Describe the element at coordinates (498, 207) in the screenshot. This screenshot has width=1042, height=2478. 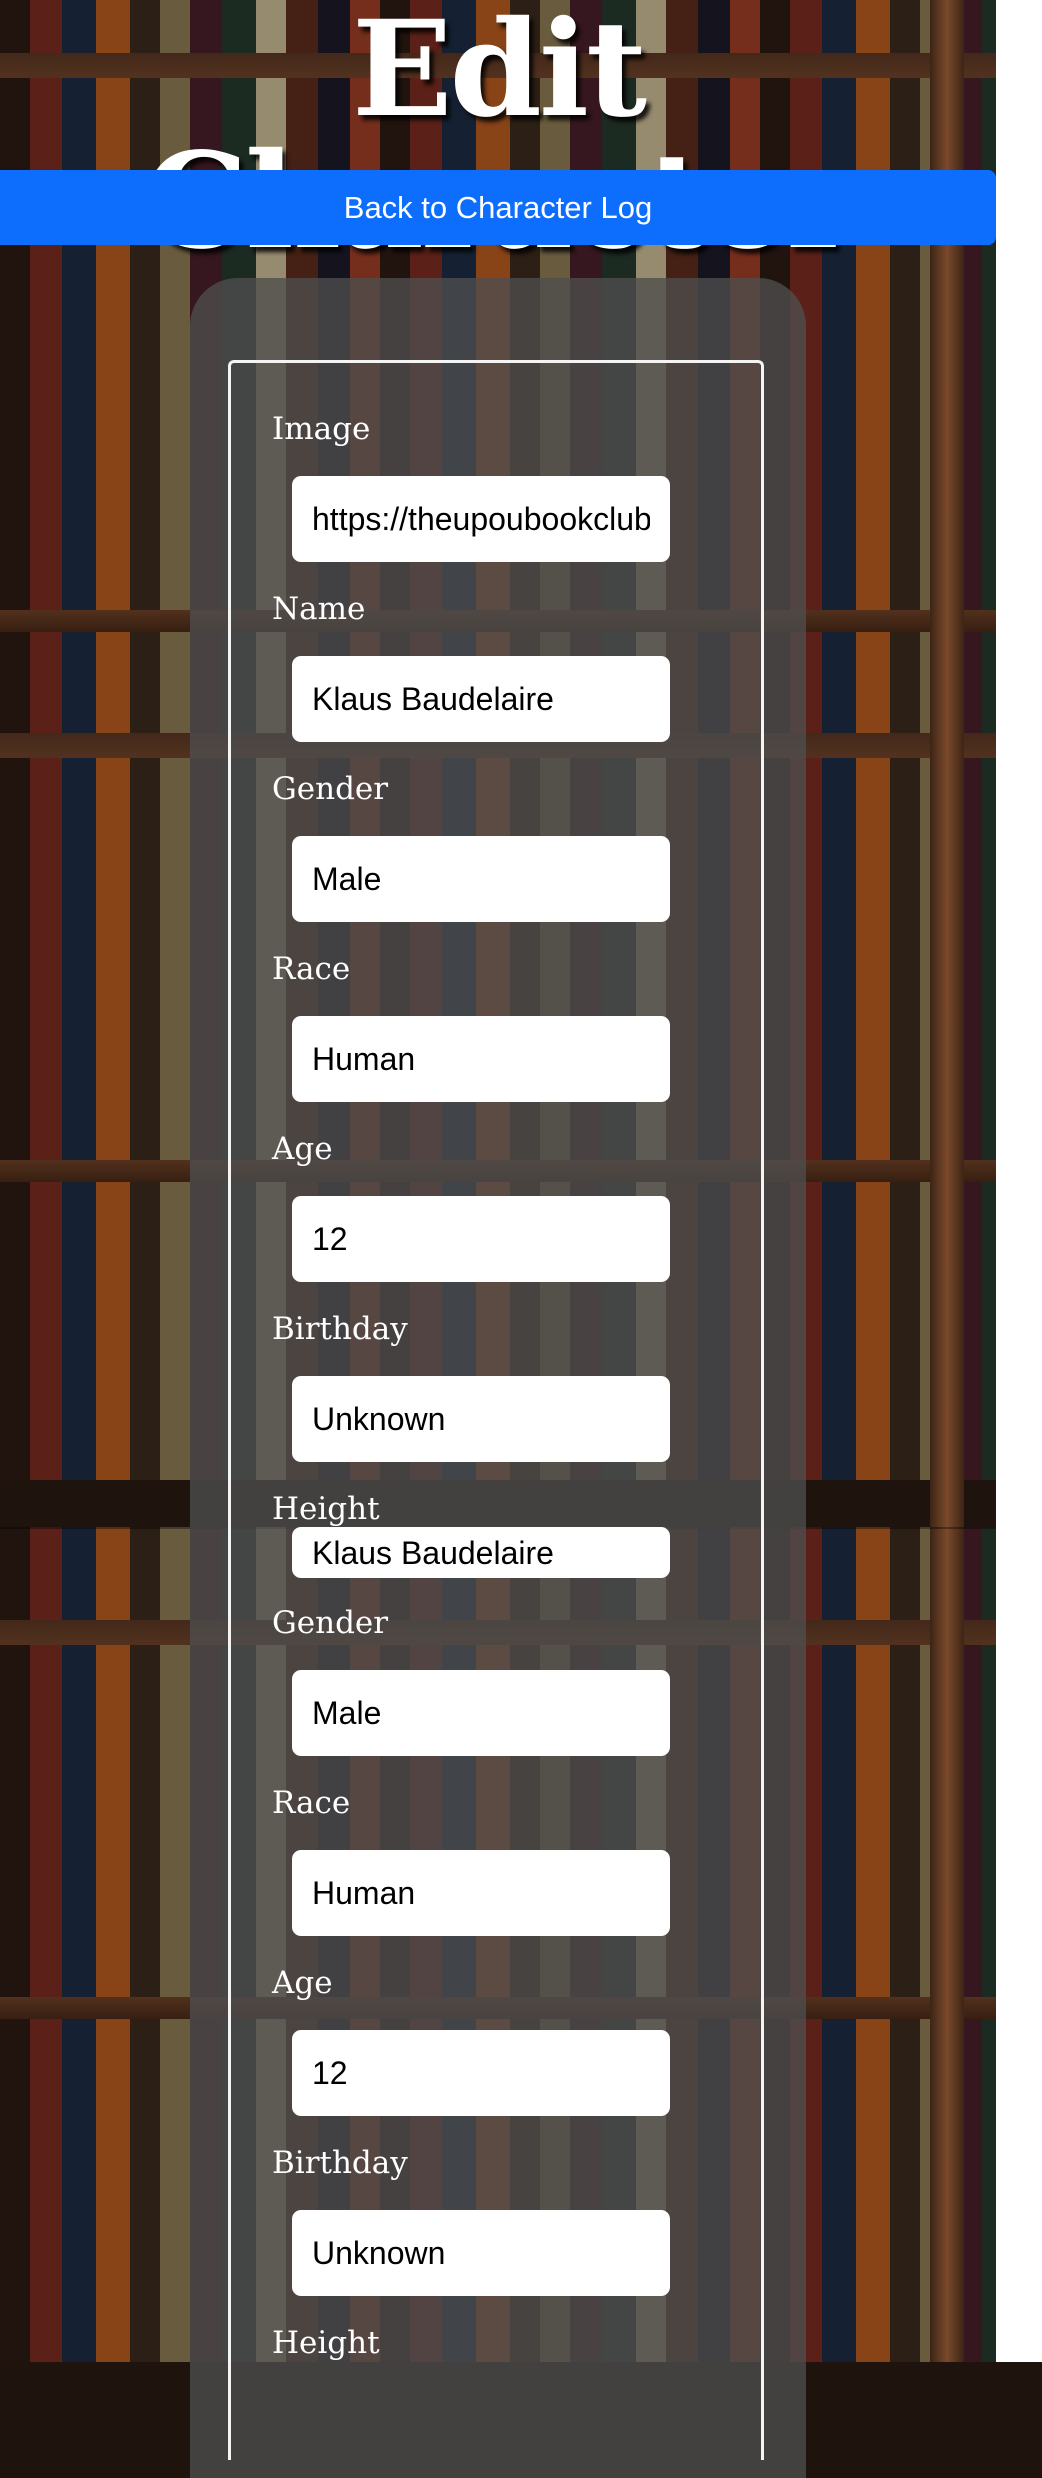
I see `back-to-log-button: Back to Character Log` at that location.